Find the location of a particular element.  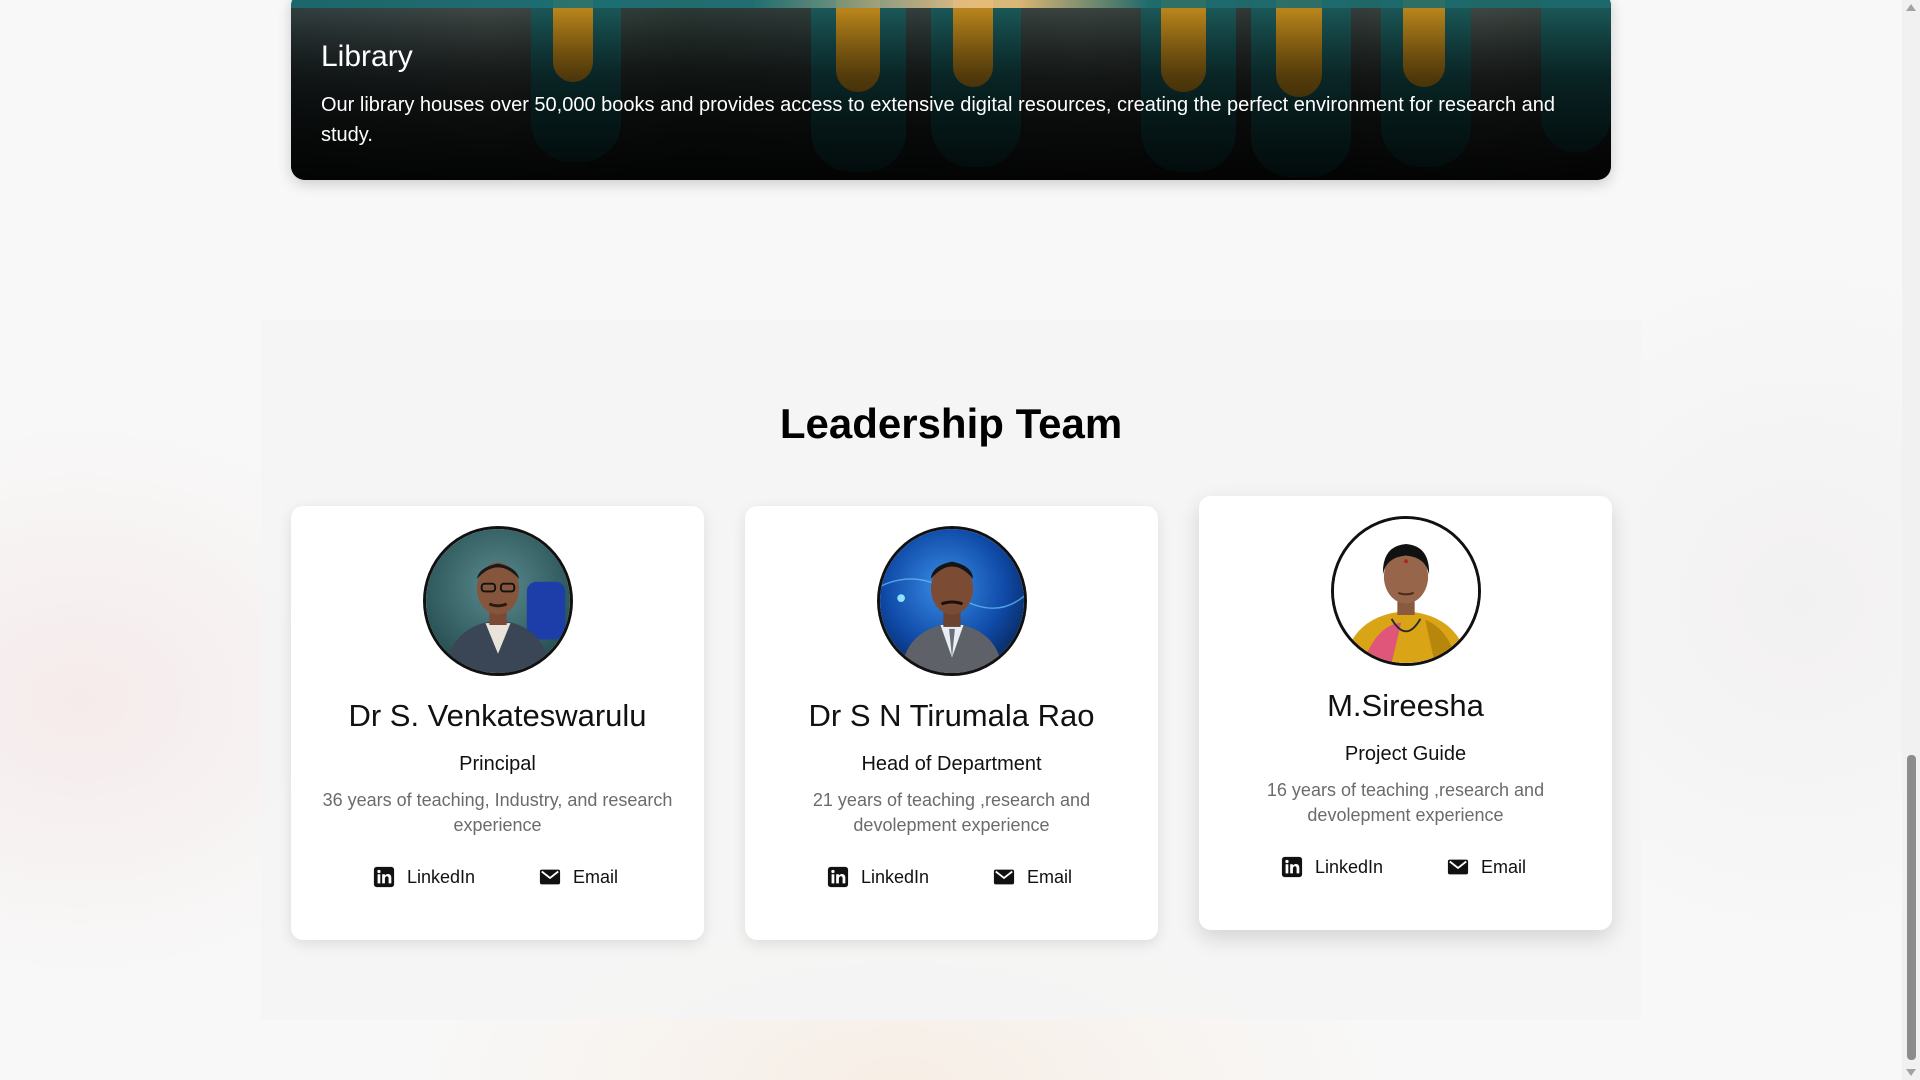

section-title: Leadership Team is located at coordinates (951, 423).